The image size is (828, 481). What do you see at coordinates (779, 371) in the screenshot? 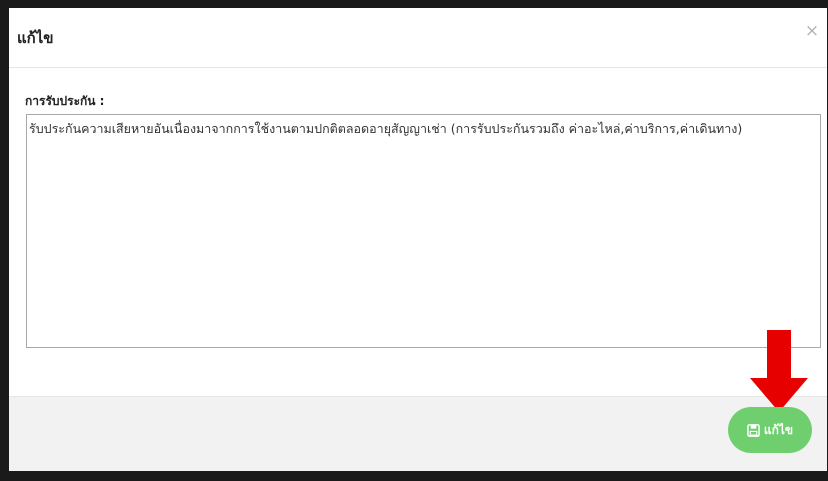
I see `arrow-down-icon` at bounding box center [779, 371].